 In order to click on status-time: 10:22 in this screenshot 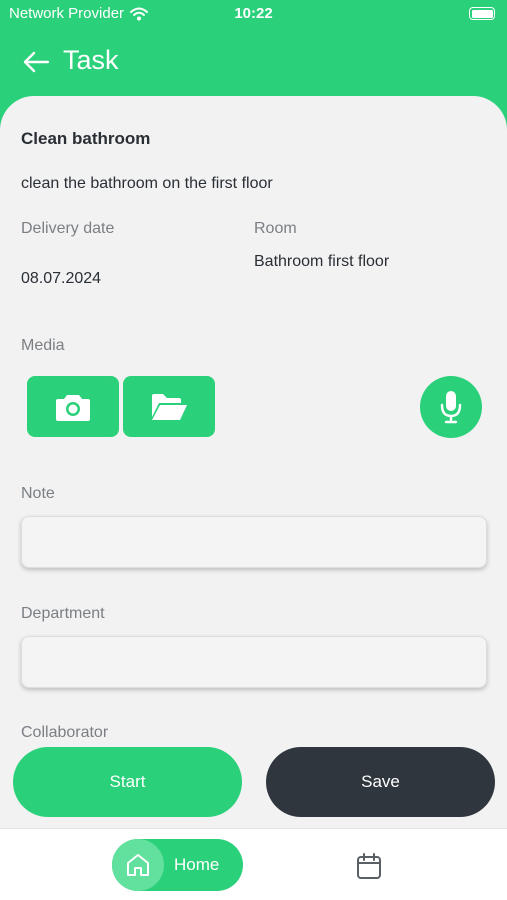, I will do `click(253, 13)`.